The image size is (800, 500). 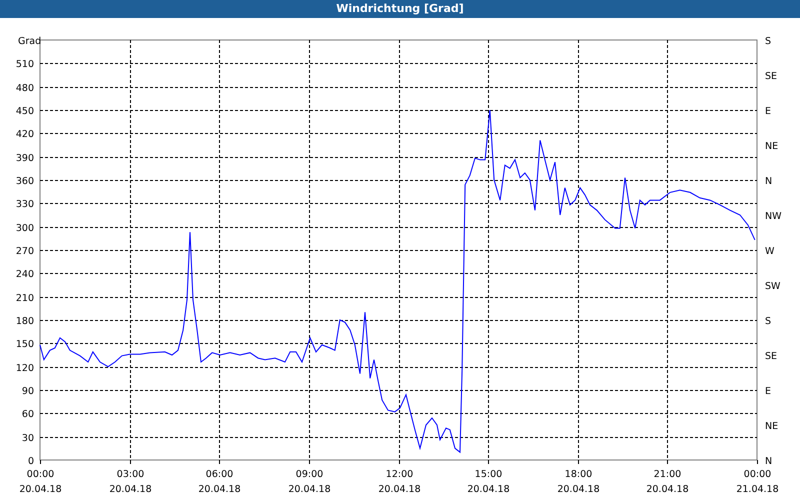 What do you see at coordinates (668, 474) in the screenshot?
I see `tick-label: 21:00` at bounding box center [668, 474].